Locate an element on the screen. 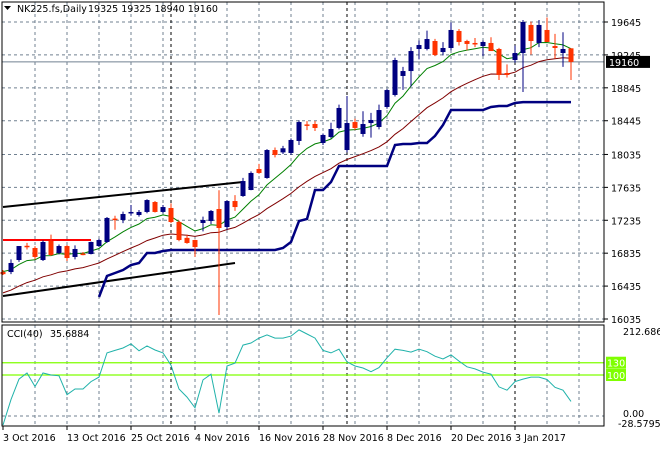 The width and height of the screenshot is (660, 450). x-tick-label: 20 Dec 2016 is located at coordinates (481, 438).